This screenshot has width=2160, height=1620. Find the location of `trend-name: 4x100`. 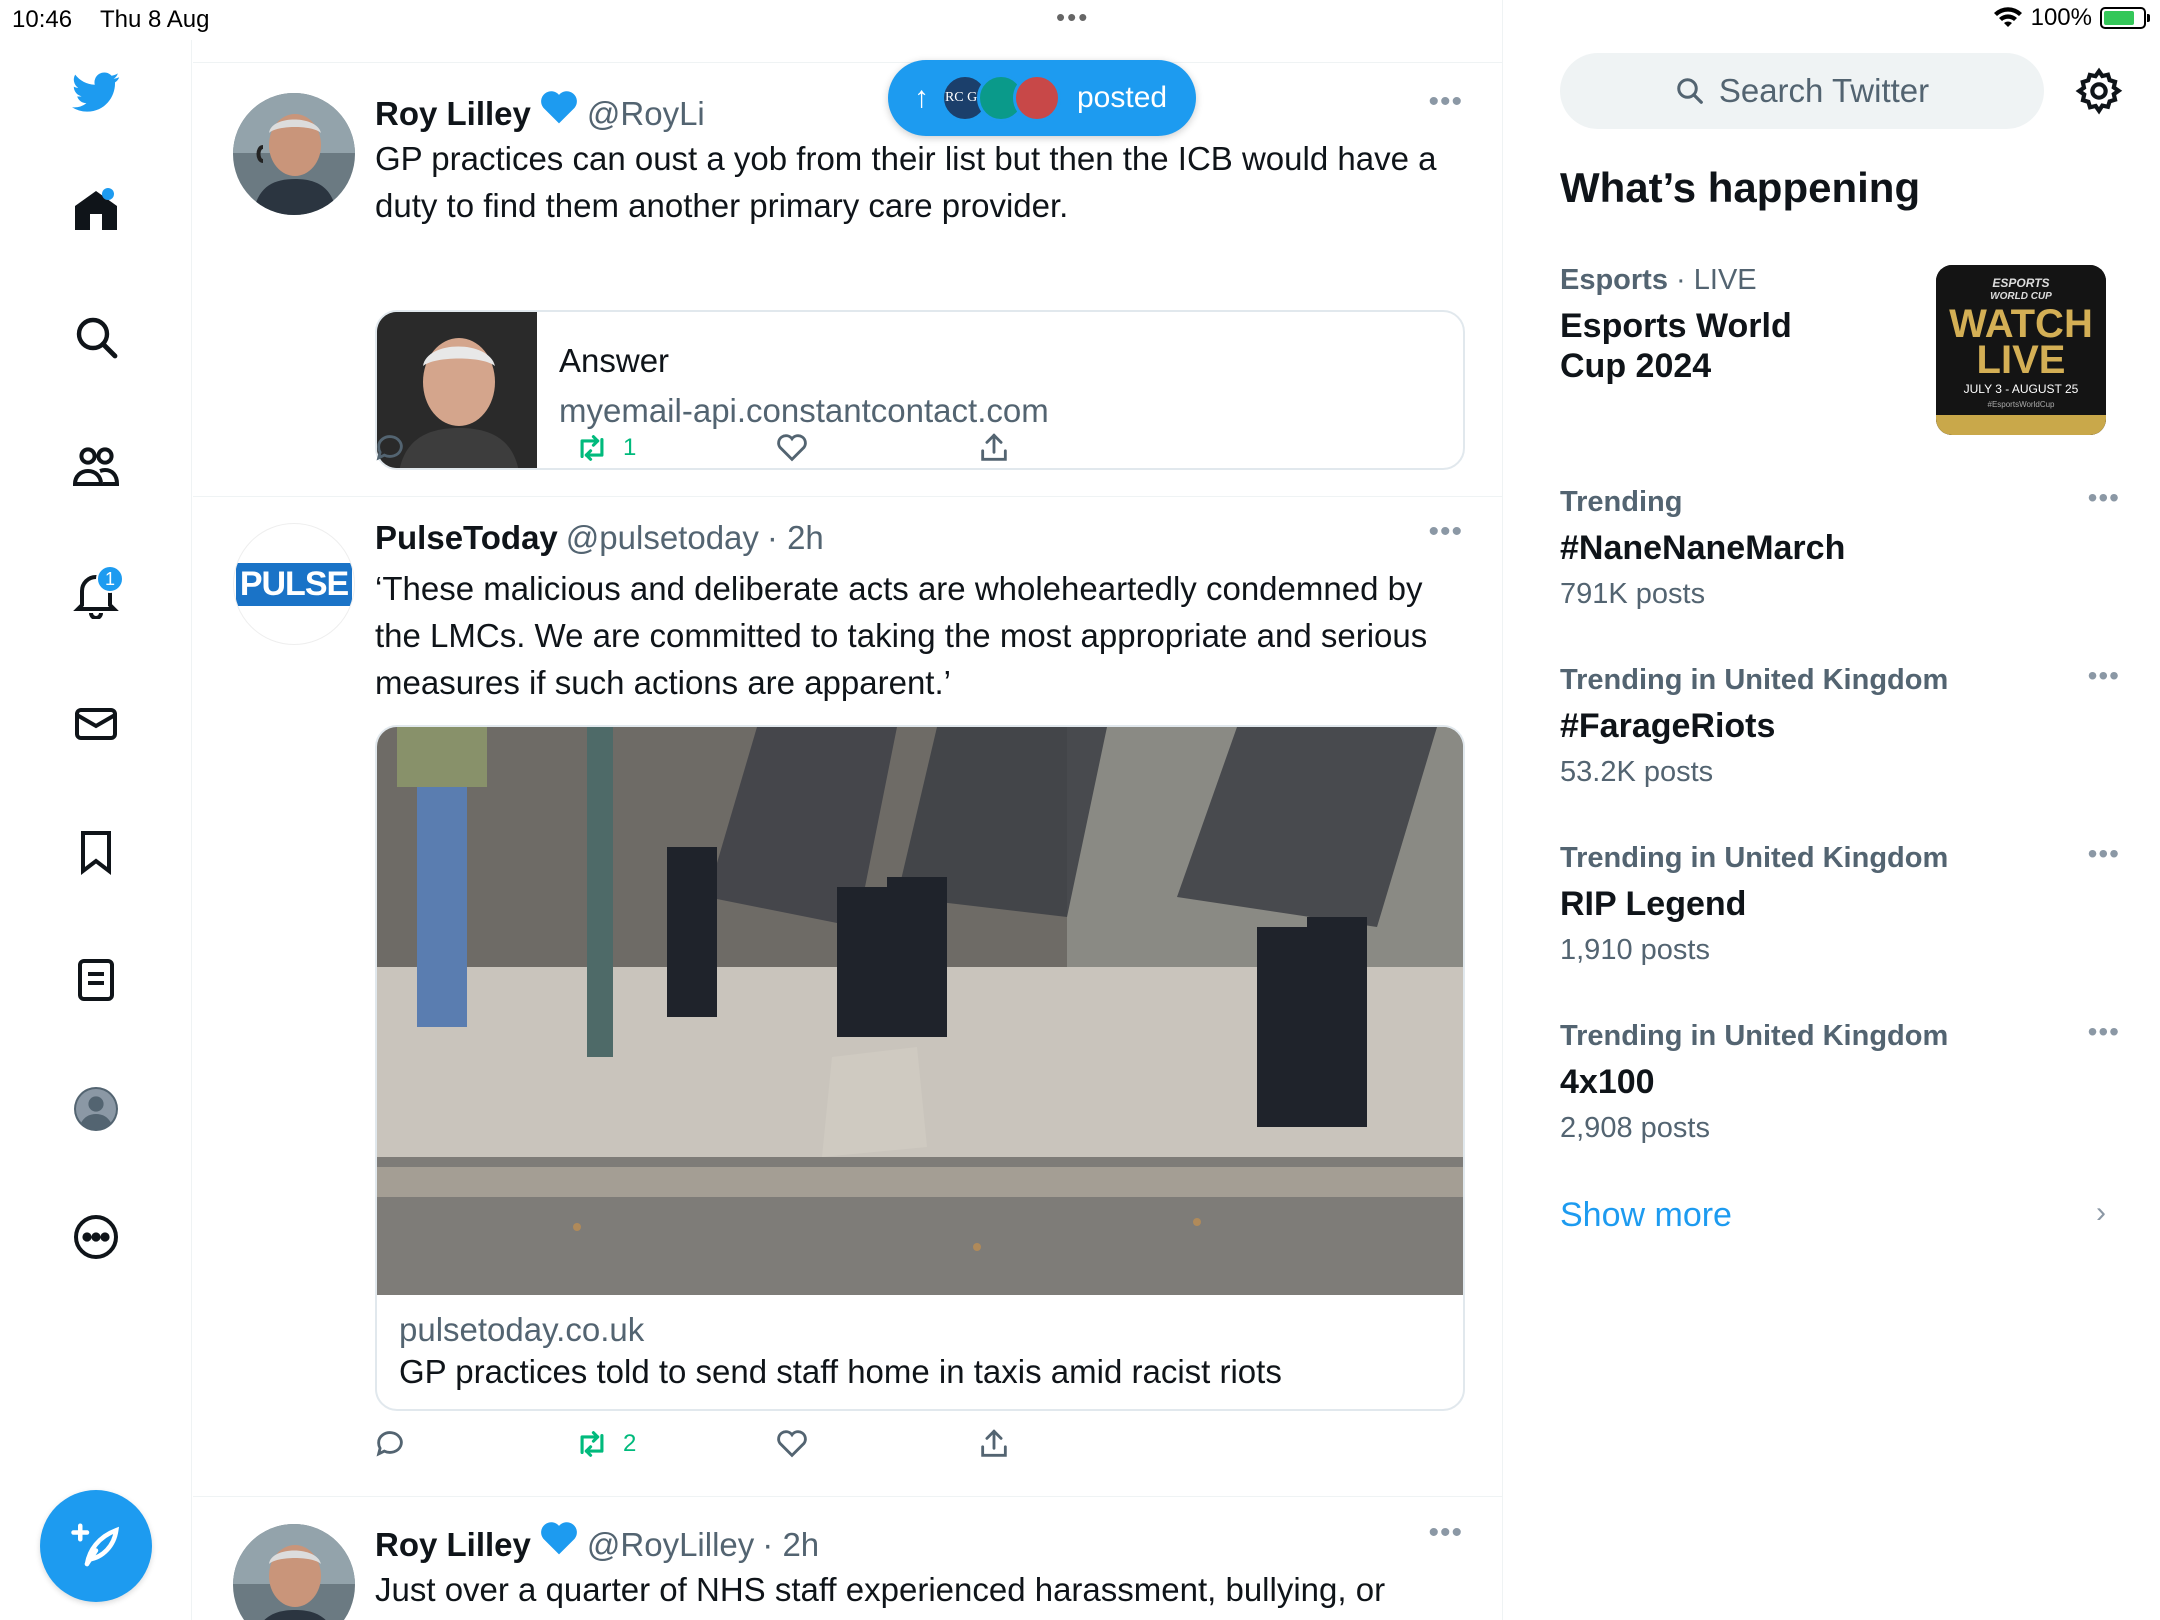

trend-name: 4x100 is located at coordinates (1607, 1082).